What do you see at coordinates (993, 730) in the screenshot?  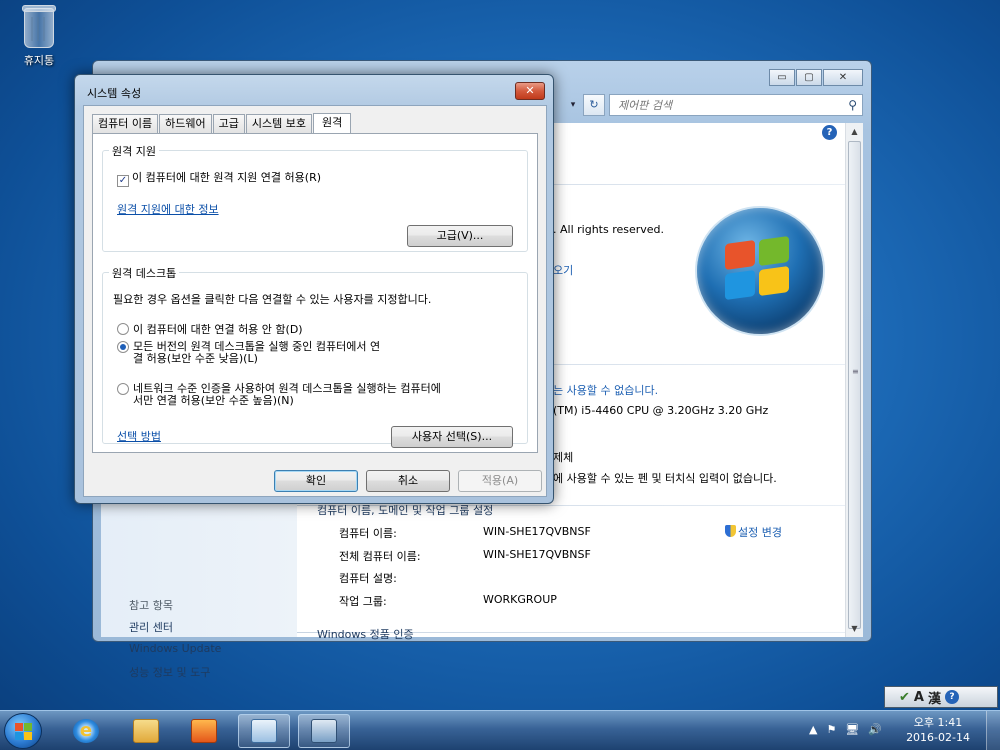 I see `show-desktop-button` at bounding box center [993, 730].